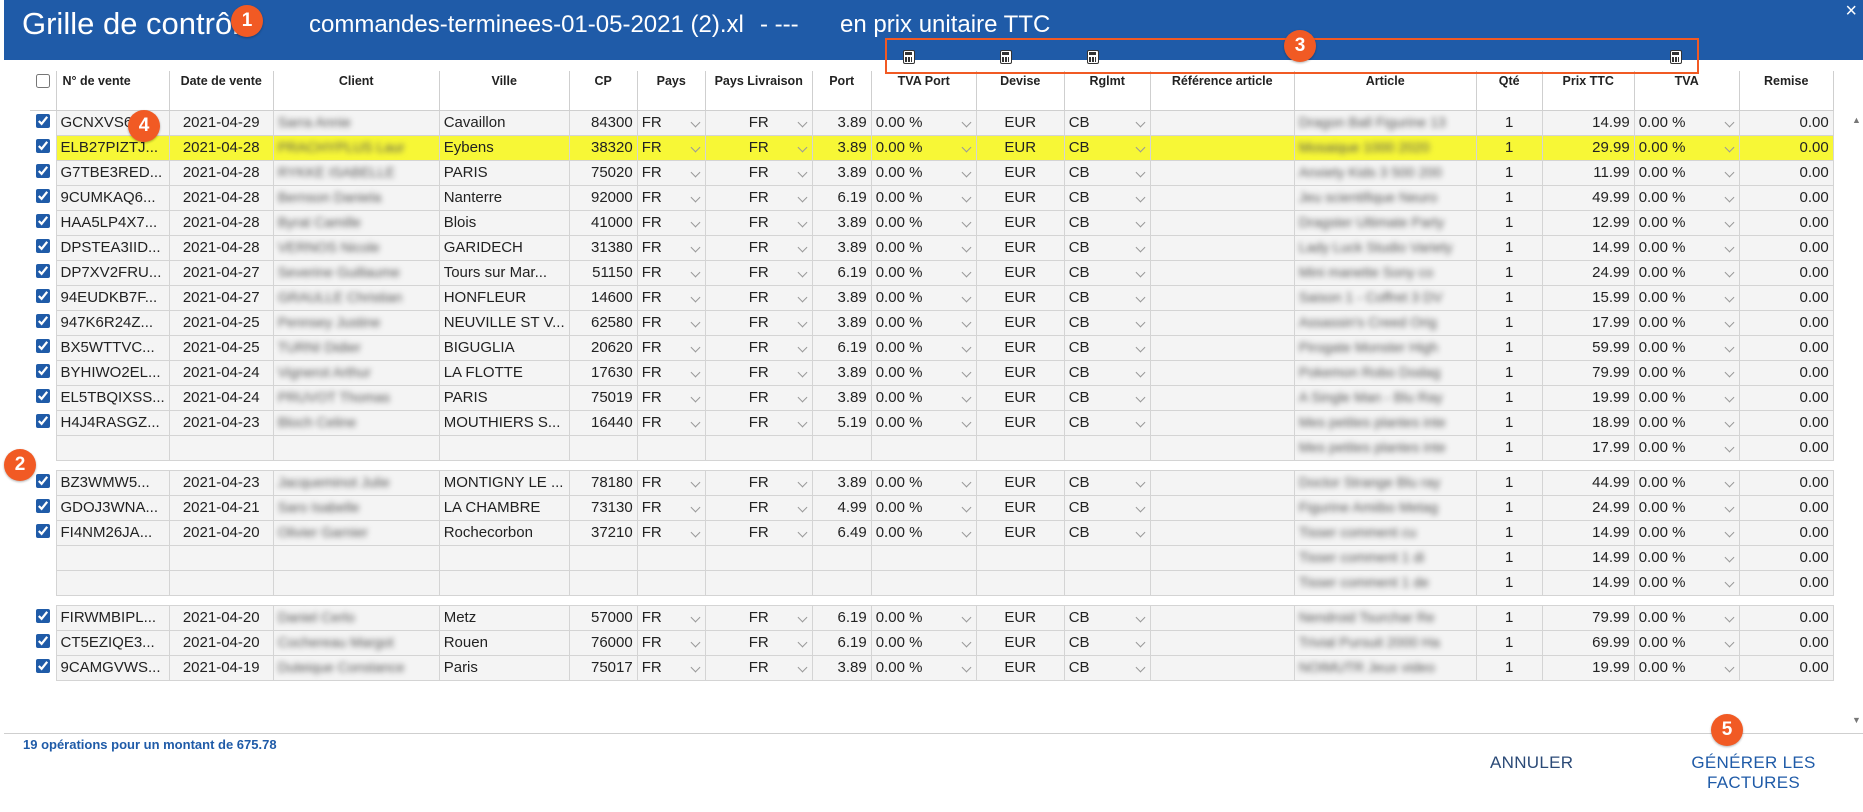  I want to click on col-header: Client, so click(356, 91).